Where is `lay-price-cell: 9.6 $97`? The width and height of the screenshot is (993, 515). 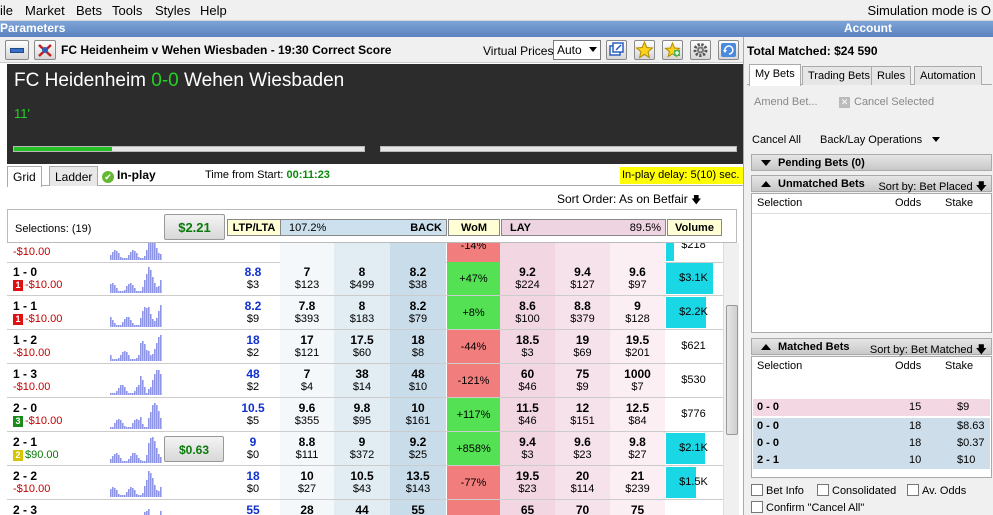
lay-price-cell: 9.6 $97 is located at coordinates (637, 278).